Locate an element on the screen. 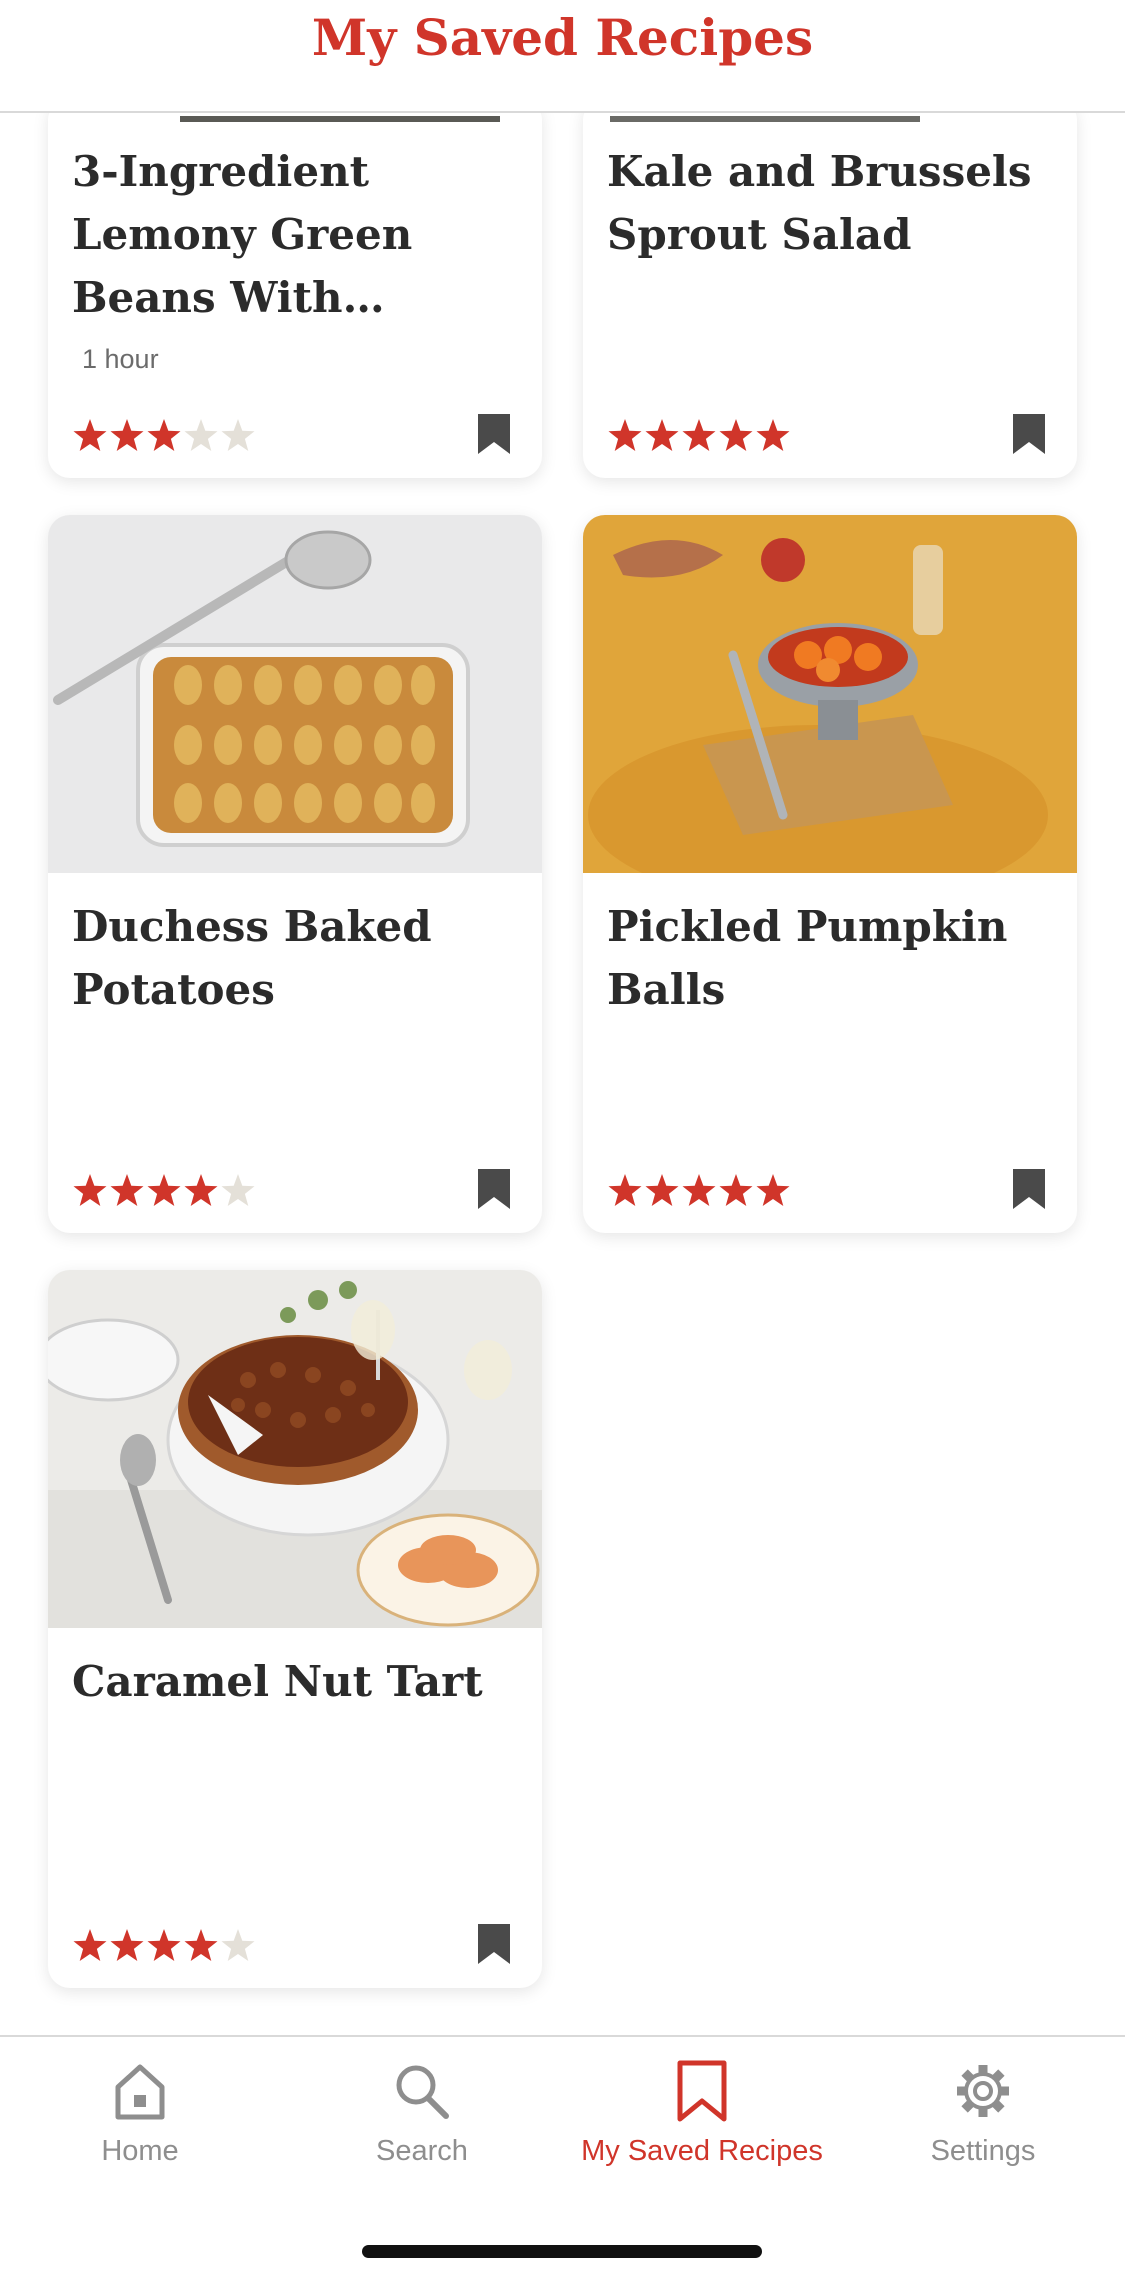 The width and height of the screenshot is (1125, 2286). recipe-time: 1 hour is located at coordinates (120, 359).